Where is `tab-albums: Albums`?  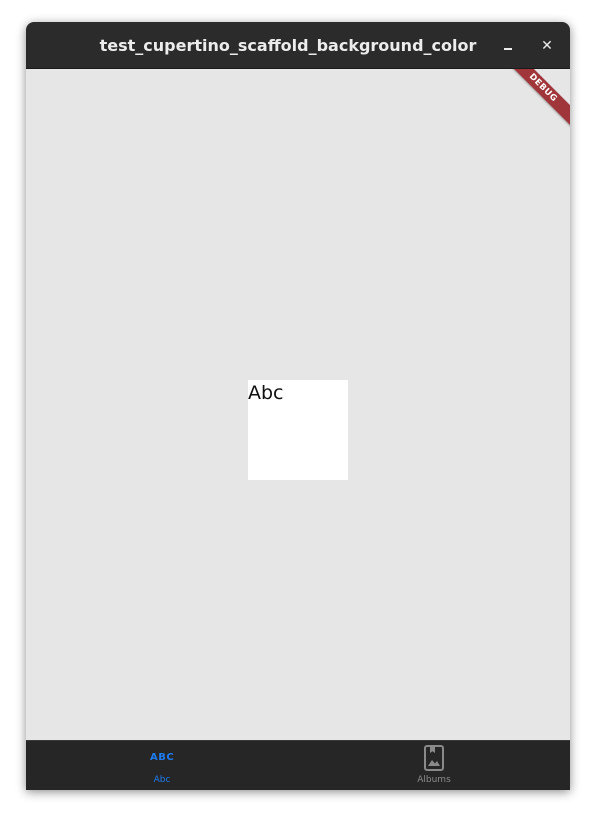 tab-albums: Albums is located at coordinates (434, 765).